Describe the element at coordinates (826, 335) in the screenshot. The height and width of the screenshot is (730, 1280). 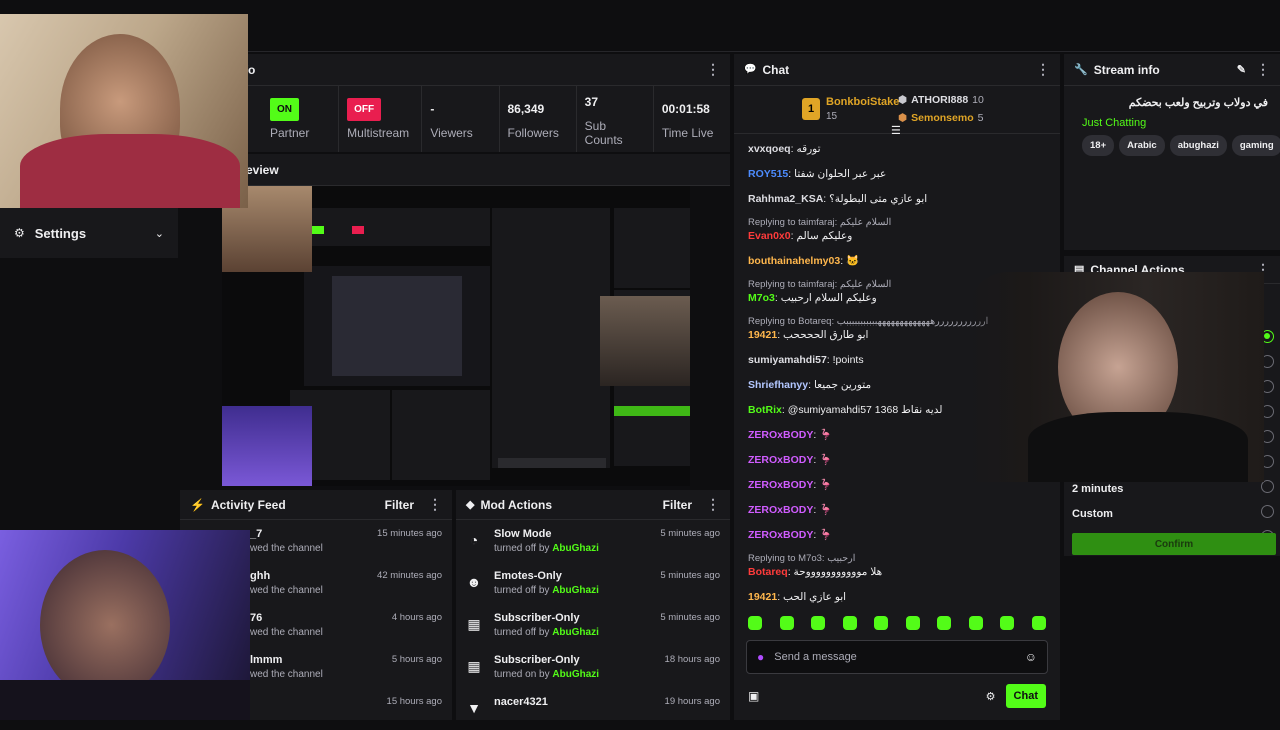
I see `chat-text: ابو طارق الححححب` at that location.